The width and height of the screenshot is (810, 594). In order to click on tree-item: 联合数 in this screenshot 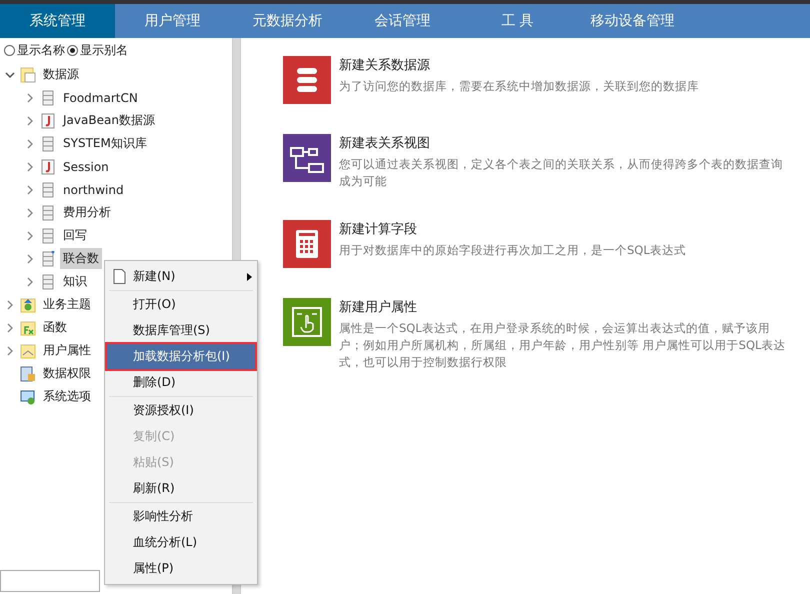, I will do `click(81, 258)`.